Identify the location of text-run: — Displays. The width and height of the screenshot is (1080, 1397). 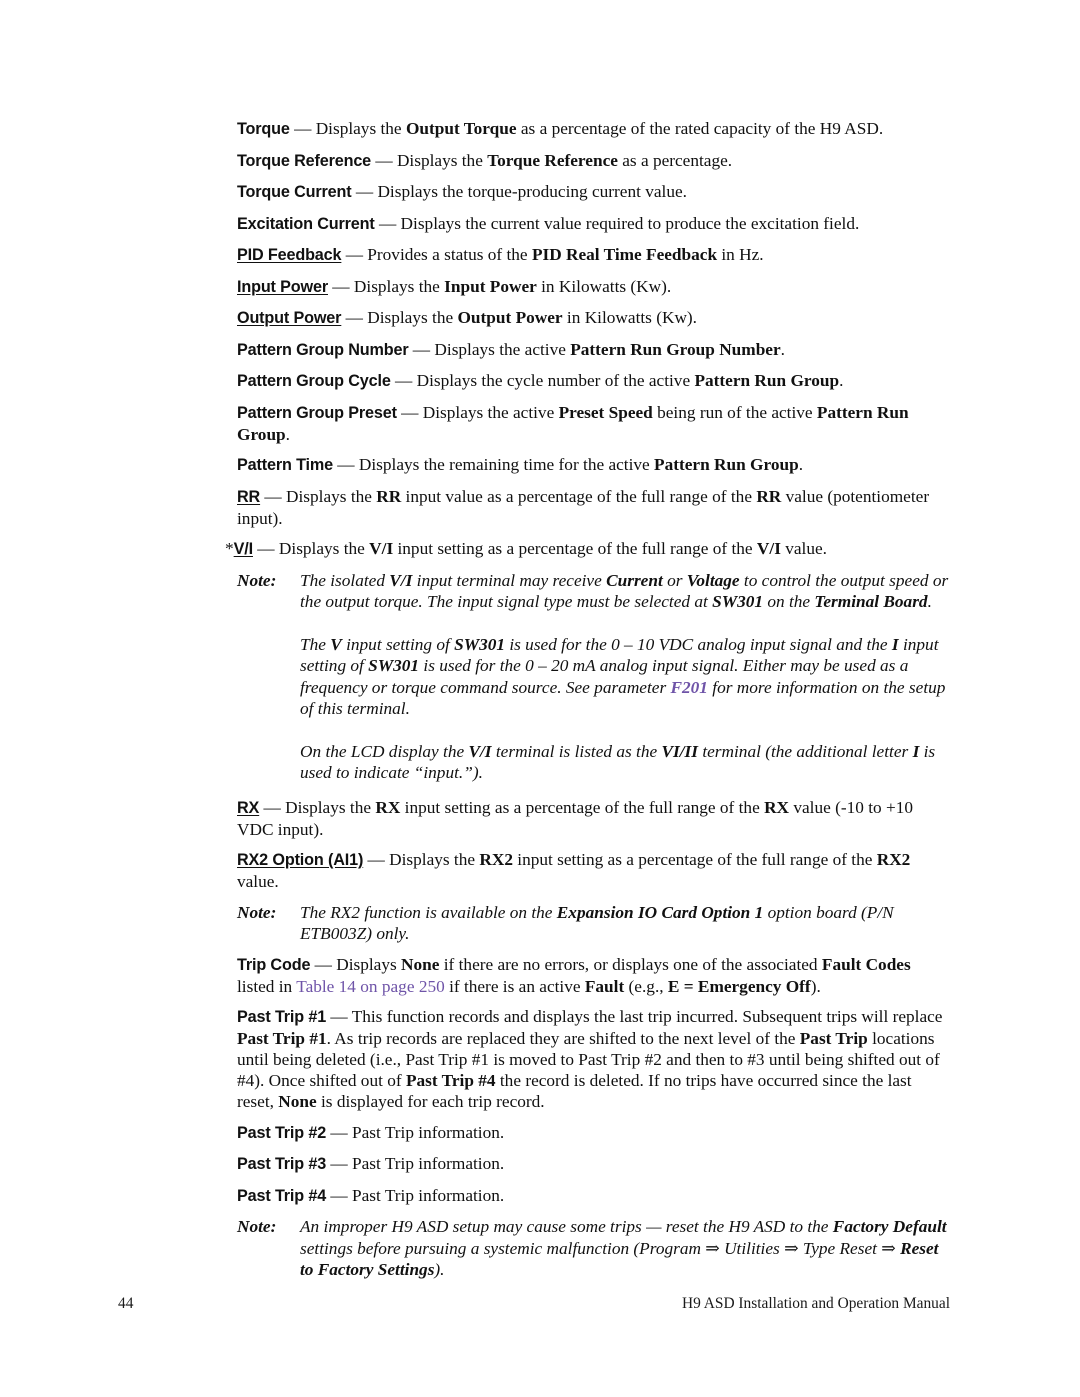
(356, 964).